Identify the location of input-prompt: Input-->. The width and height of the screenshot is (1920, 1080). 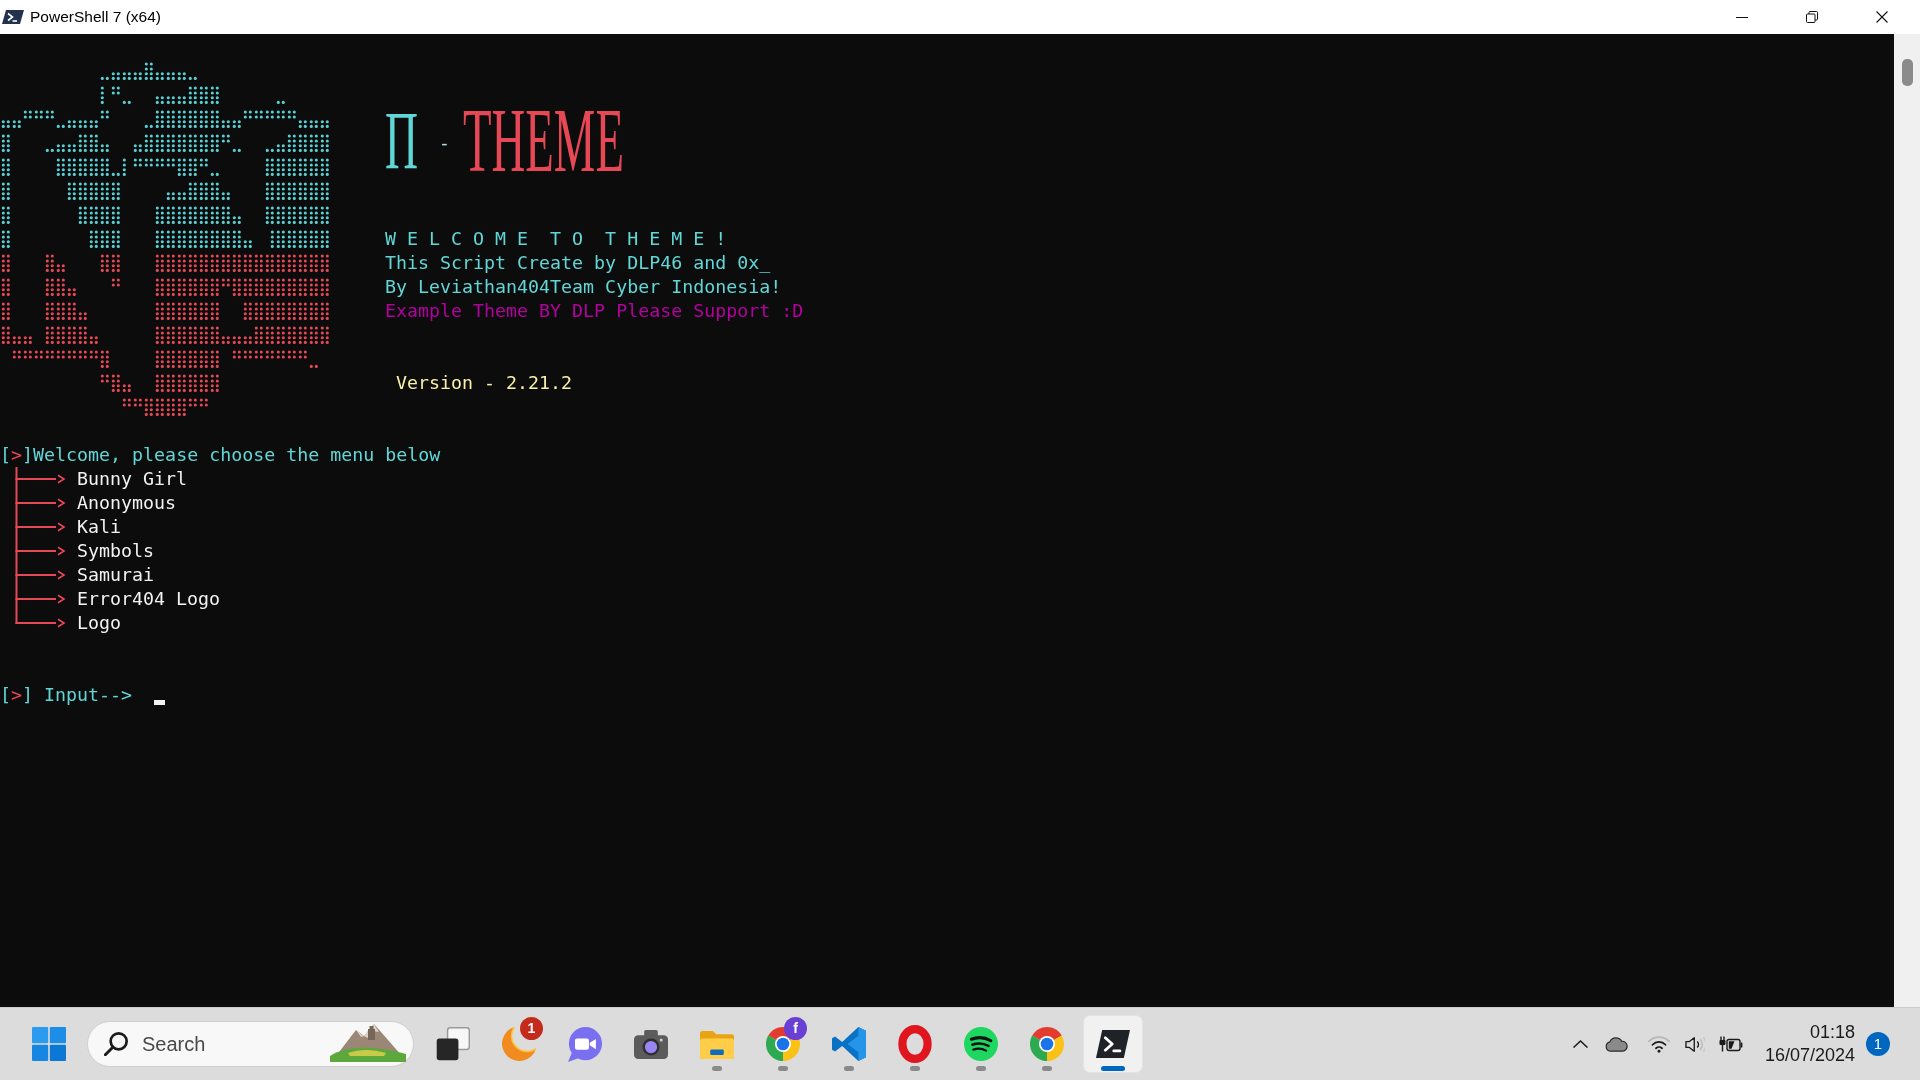
(88, 695).